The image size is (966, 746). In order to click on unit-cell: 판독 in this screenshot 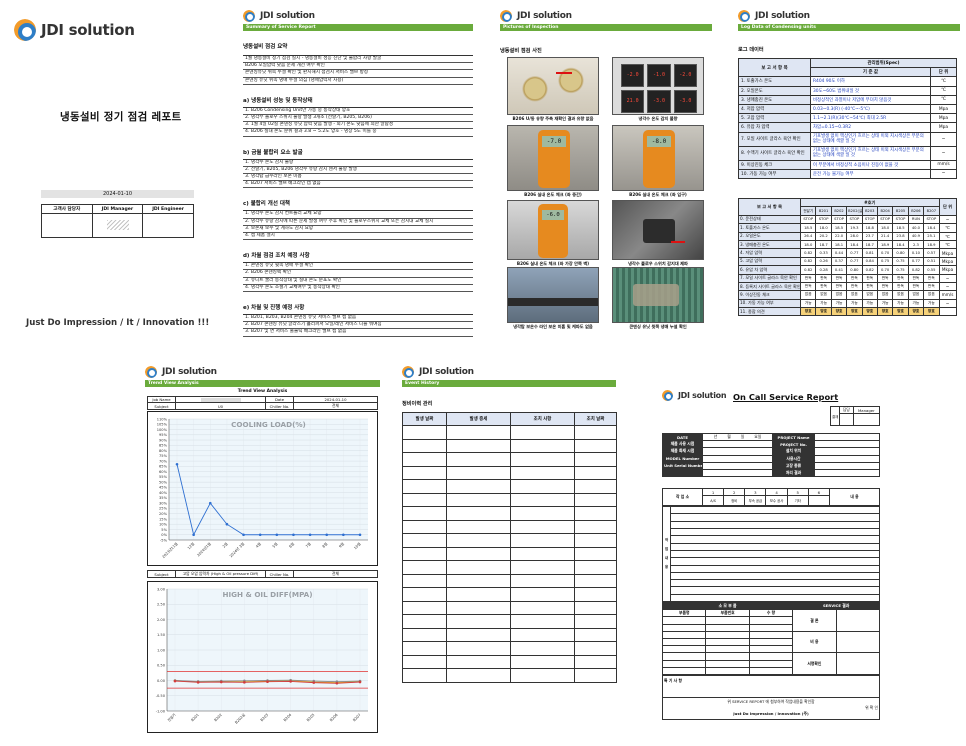, I will do `click(854, 286)`.